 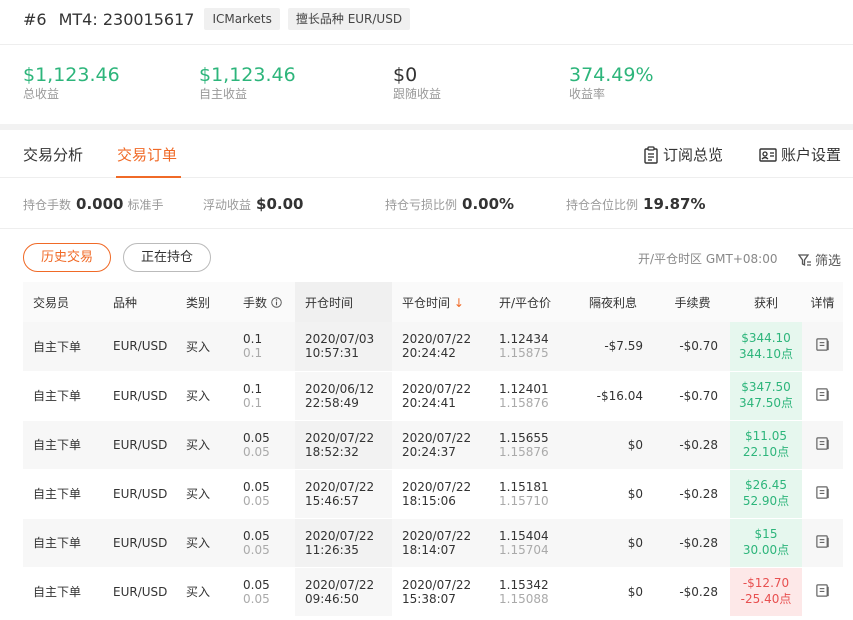 What do you see at coordinates (766, 501) in the screenshot?
I see `profit-points: 52.90点` at bounding box center [766, 501].